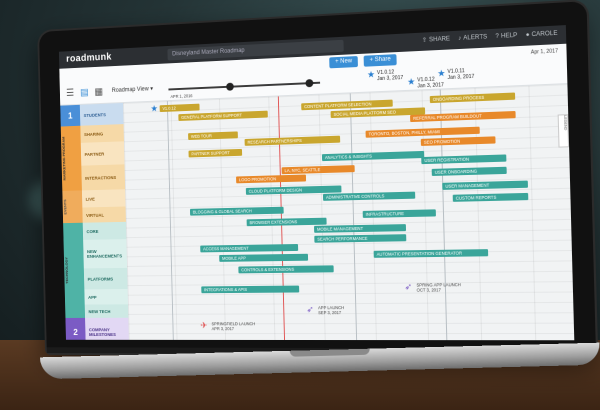  I want to click on share-icon: ⇪, so click(424, 40).